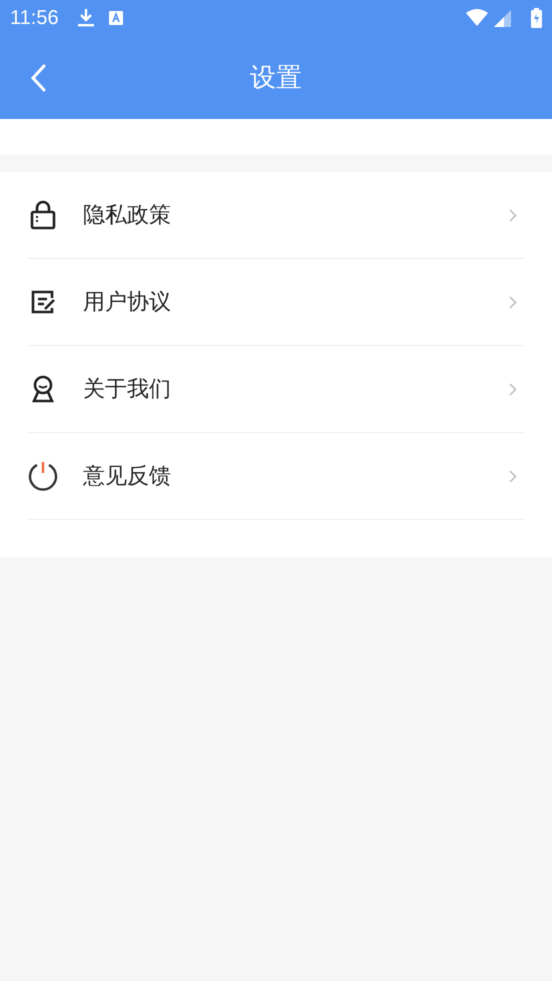  I want to click on page-title: 设置, so click(276, 78).